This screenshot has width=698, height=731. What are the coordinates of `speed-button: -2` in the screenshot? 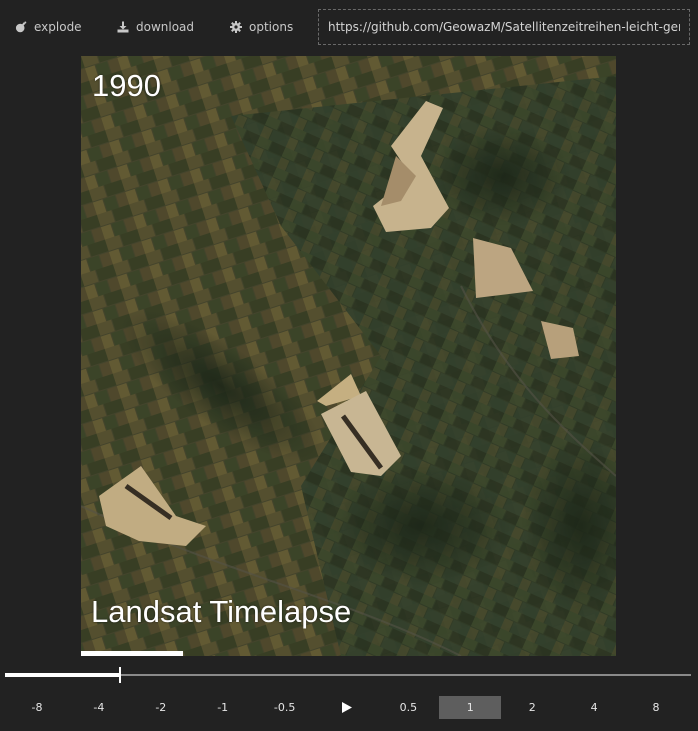 It's located at (161, 707).